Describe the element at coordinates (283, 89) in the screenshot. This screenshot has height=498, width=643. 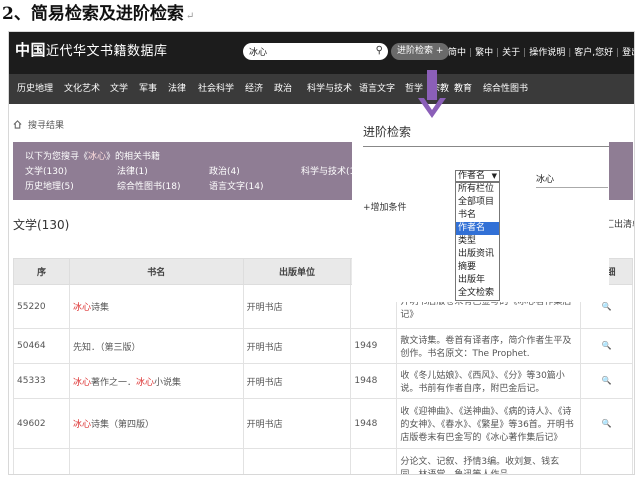
I see `nav-item-politics: 政治` at that location.